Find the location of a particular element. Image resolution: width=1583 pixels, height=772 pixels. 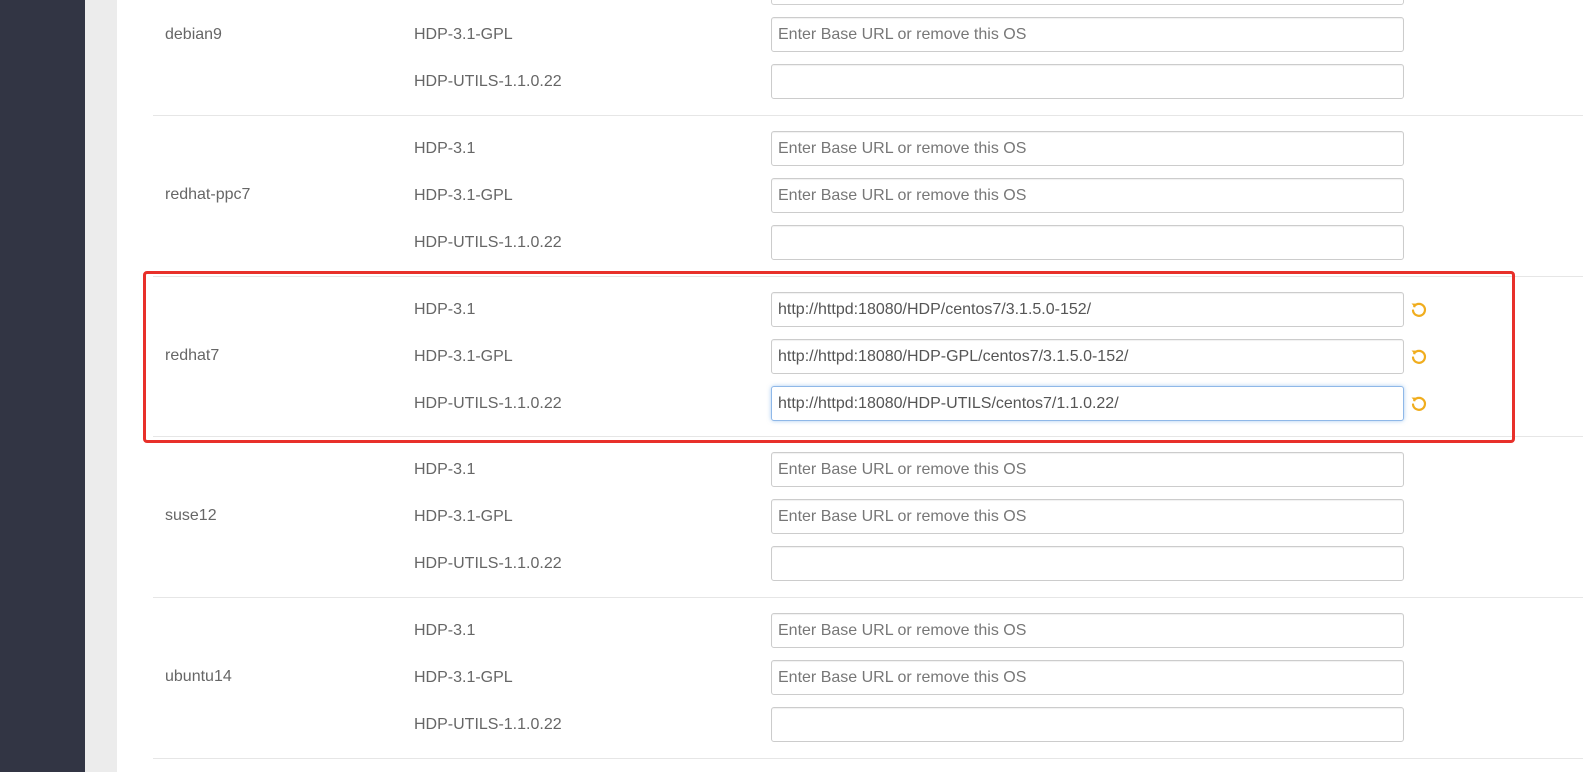

os-group-debian9: debian9 HDP-3.1-GPL HDP-UTILS-1.1.0.22 is located at coordinates (868, 58).